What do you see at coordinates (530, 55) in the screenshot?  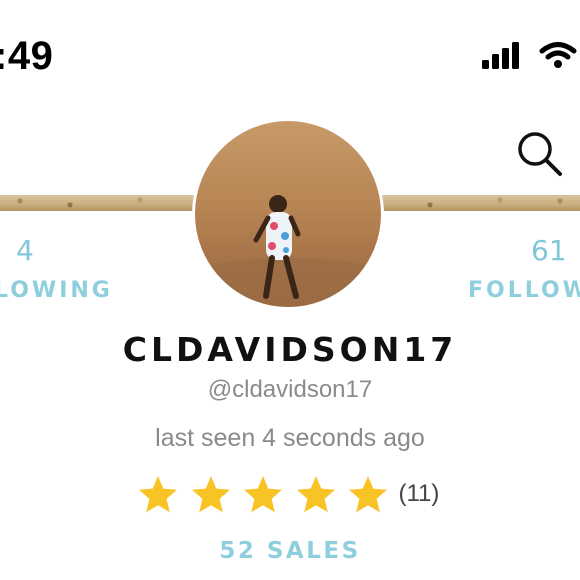 I see `status-icons` at bounding box center [530, 55].